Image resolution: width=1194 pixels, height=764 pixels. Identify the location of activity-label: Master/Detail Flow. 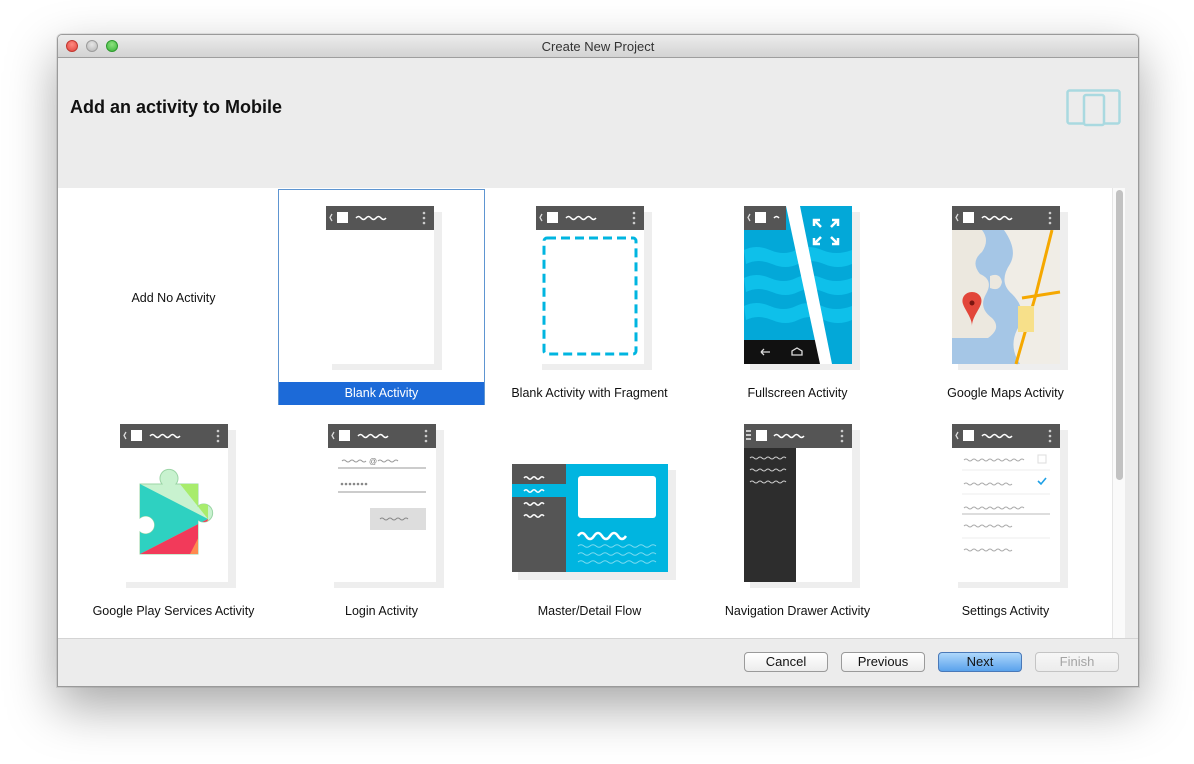
(589, 611).